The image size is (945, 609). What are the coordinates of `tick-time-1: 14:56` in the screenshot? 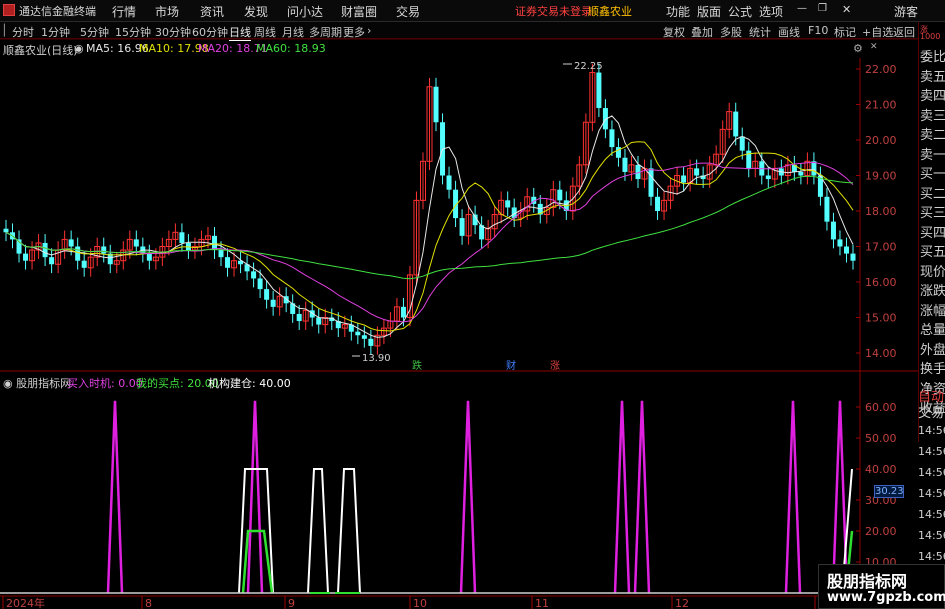 It's located at (931, 451).